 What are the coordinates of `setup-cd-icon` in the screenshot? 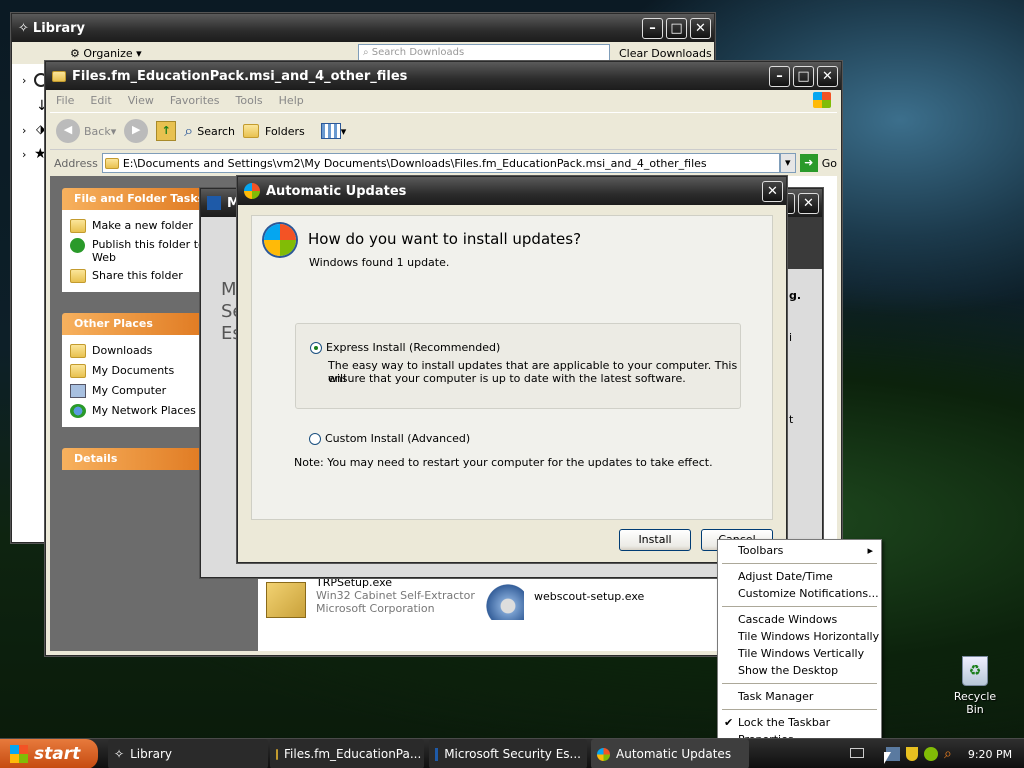 It's located at (504, 600).